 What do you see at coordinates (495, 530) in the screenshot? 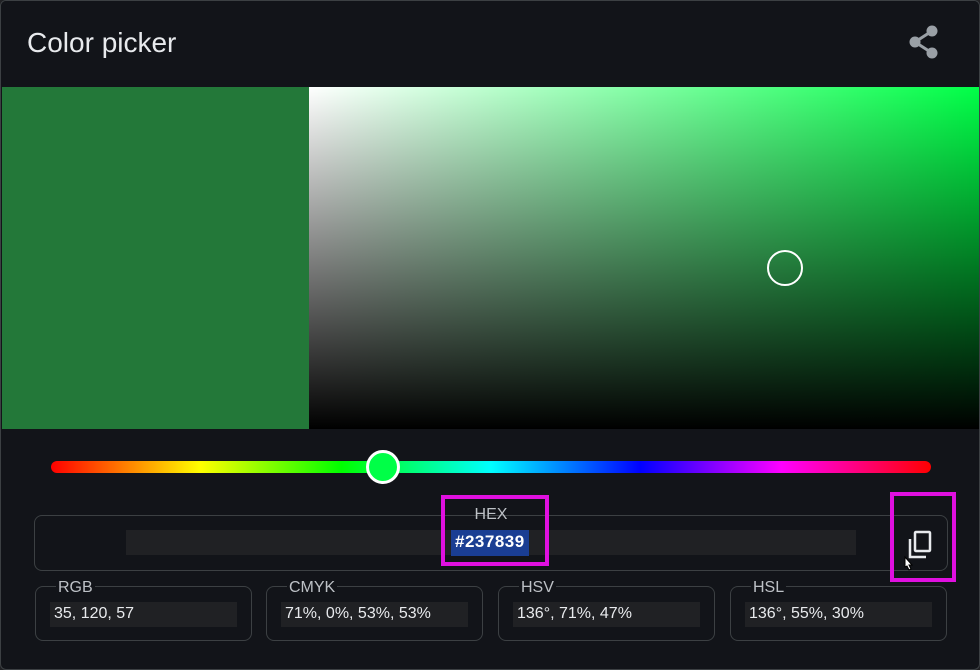
I see `hex-highlight-box` at bounding box center [495, 530].